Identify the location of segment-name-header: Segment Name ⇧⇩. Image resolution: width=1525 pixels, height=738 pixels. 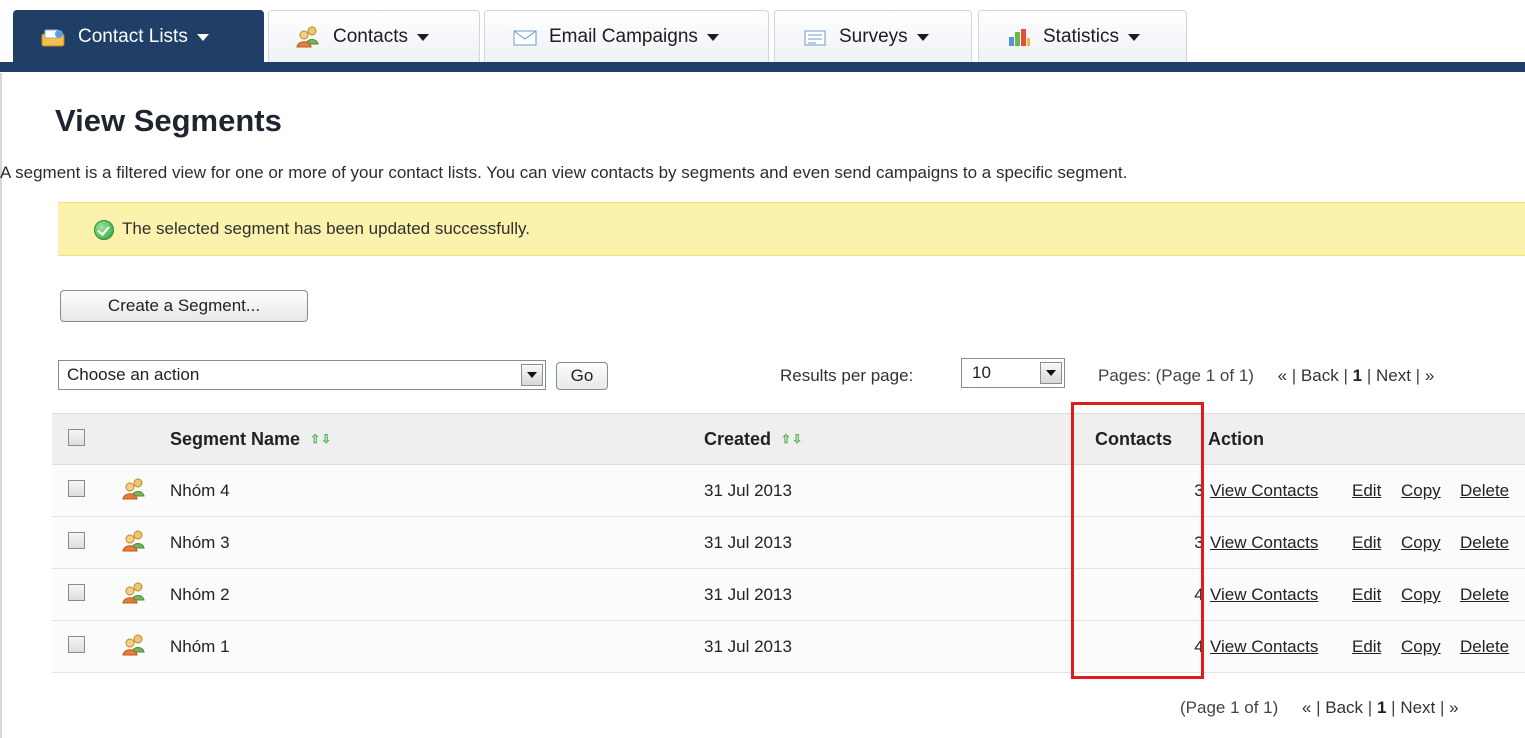
(251, 439).